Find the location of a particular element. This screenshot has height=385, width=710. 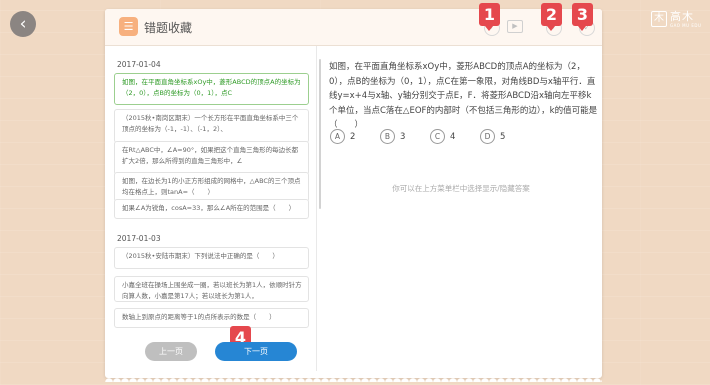

option-a: A 2 is located at coordinates (342, 136).